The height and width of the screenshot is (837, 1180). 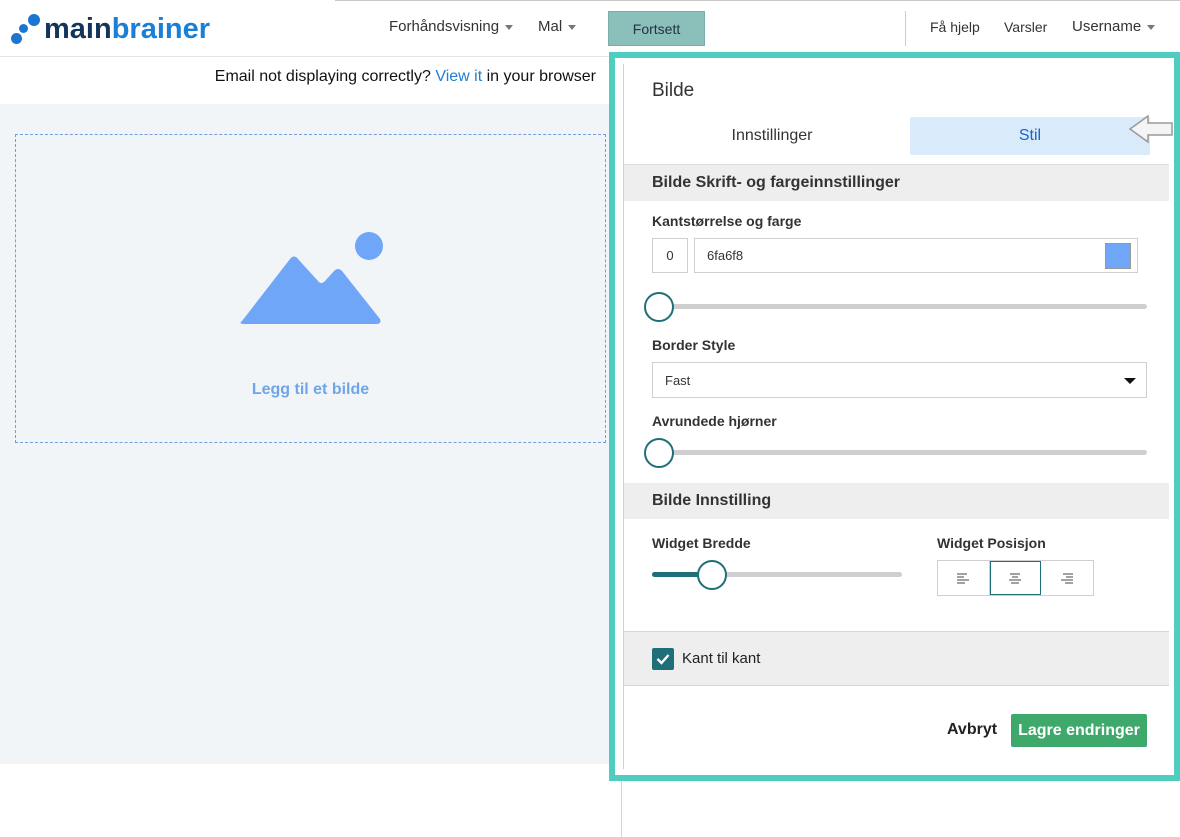 I want to click on logo-wordmark: mainbrainer, so click(x=127, y=29).